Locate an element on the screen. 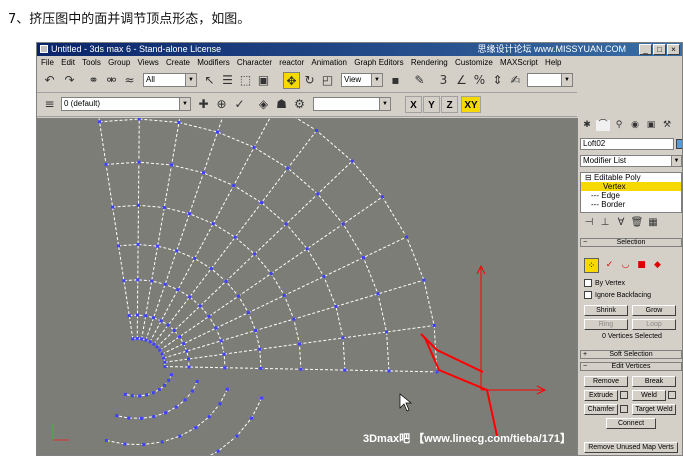 Image resolution: width=683 pixels, height=456 pixels. spinner-snap-icon: ⇕ is located at coordinates (497, 80).